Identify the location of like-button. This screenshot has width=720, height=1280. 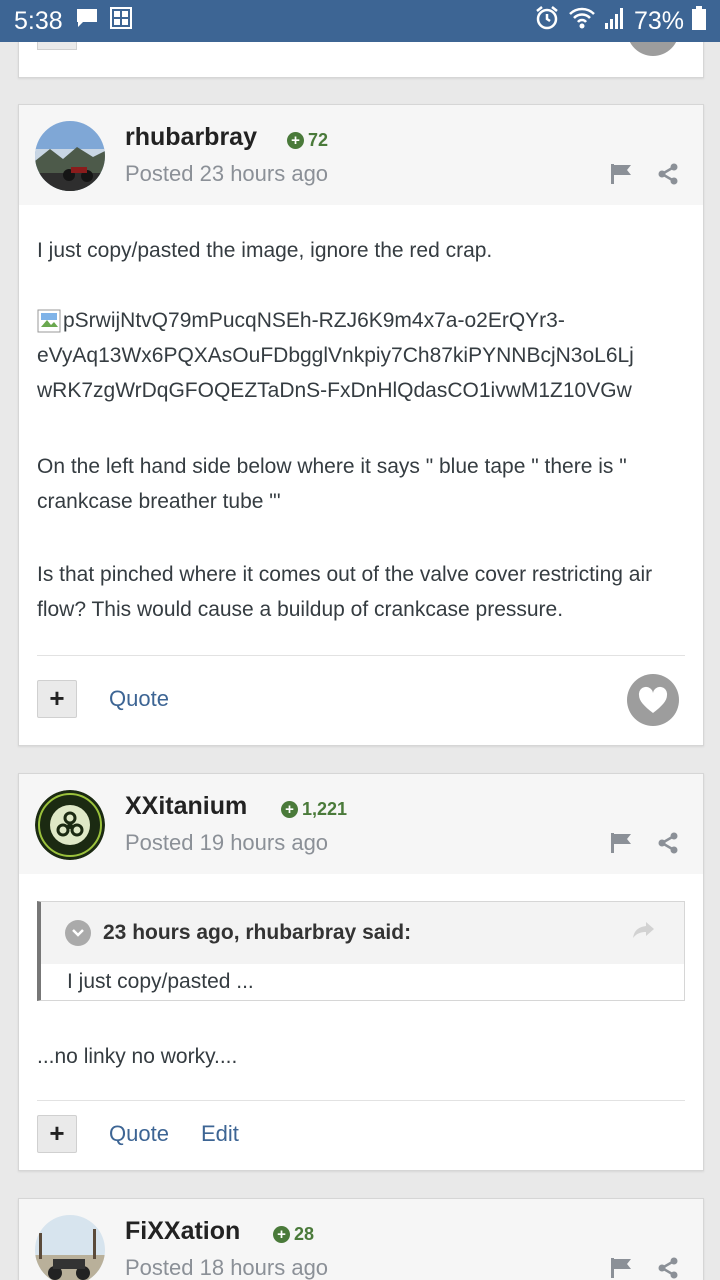
(653, 700).